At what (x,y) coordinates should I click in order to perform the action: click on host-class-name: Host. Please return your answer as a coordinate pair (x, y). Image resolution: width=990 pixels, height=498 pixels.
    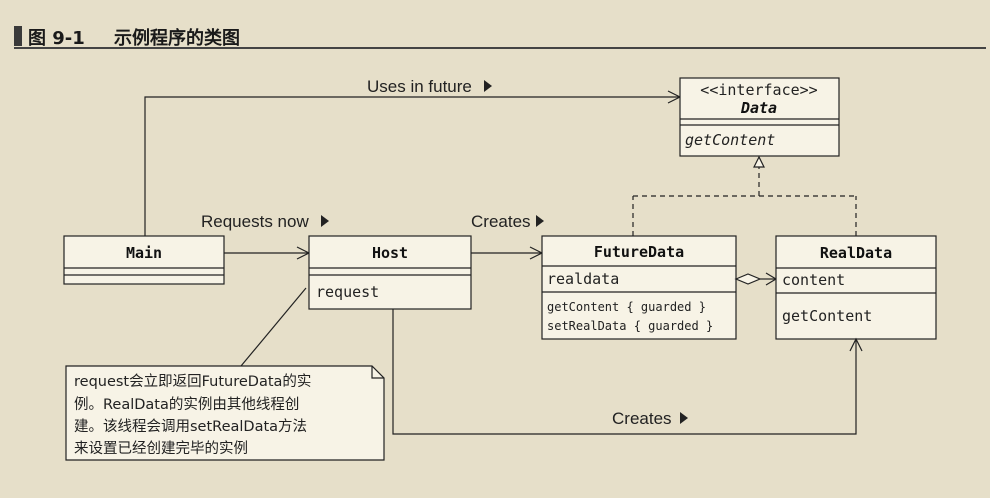
    Looking at the image, I should click on (390, 253).